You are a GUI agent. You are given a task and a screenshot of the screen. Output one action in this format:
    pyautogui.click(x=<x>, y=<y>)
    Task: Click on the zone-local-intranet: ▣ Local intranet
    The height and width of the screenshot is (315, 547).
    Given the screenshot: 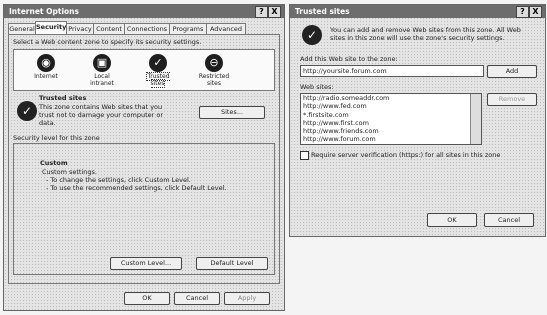 What is the action you would take?
    pyautogui.click(x=102, y=70)
    